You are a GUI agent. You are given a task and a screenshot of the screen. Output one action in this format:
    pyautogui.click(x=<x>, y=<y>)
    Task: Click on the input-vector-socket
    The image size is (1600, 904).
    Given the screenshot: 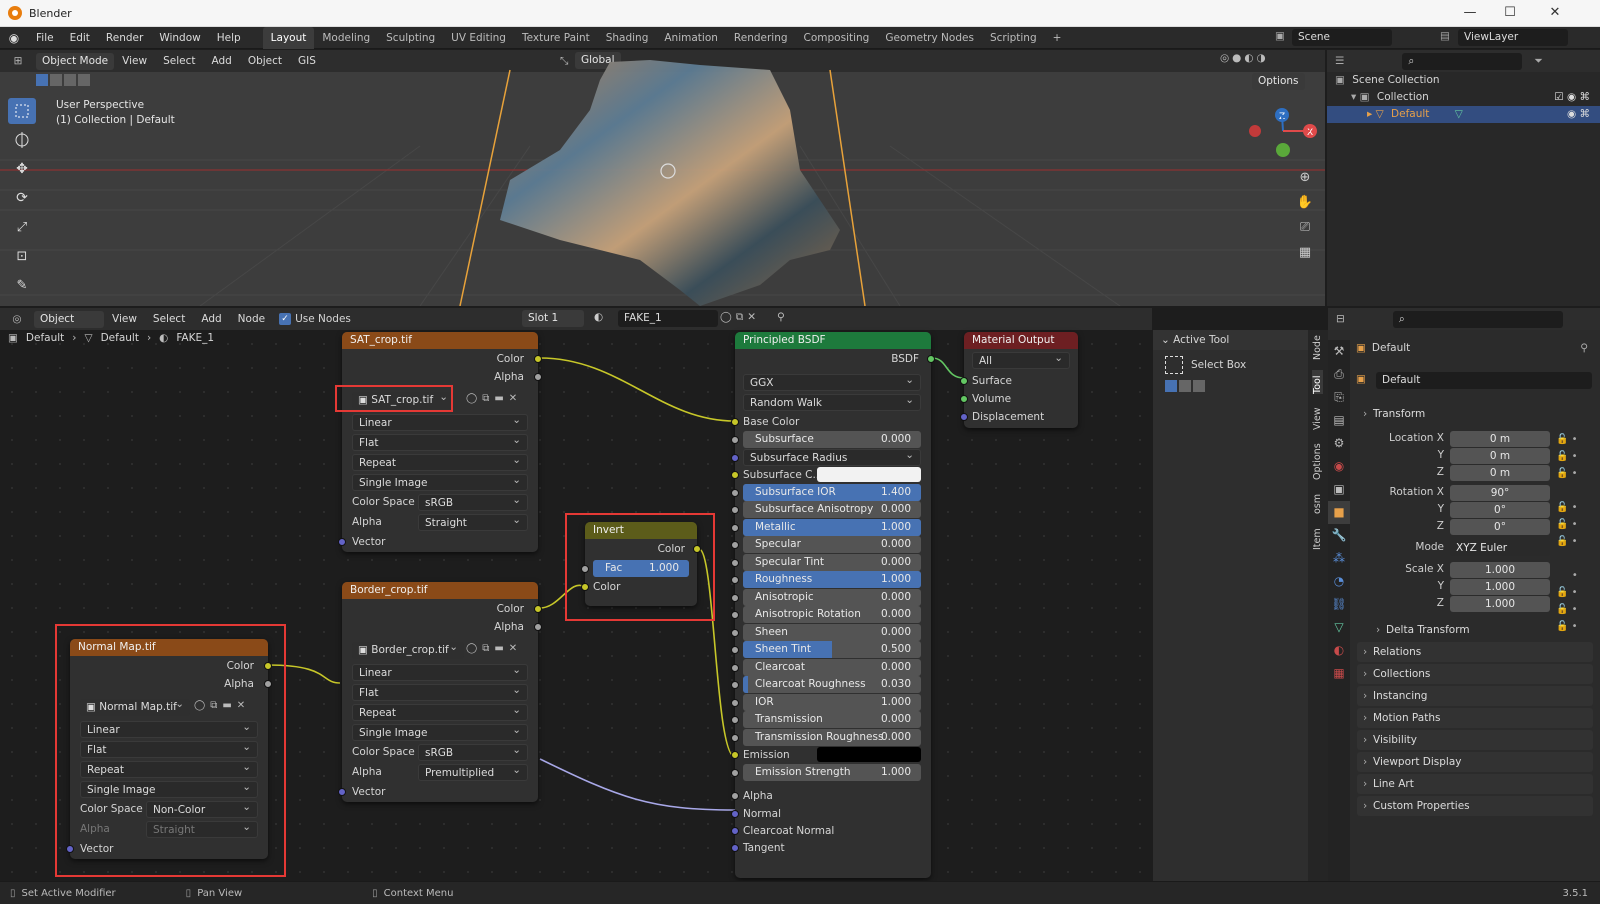 What is the action you would take?
    pyautogui.click(x=342, y=792)
    